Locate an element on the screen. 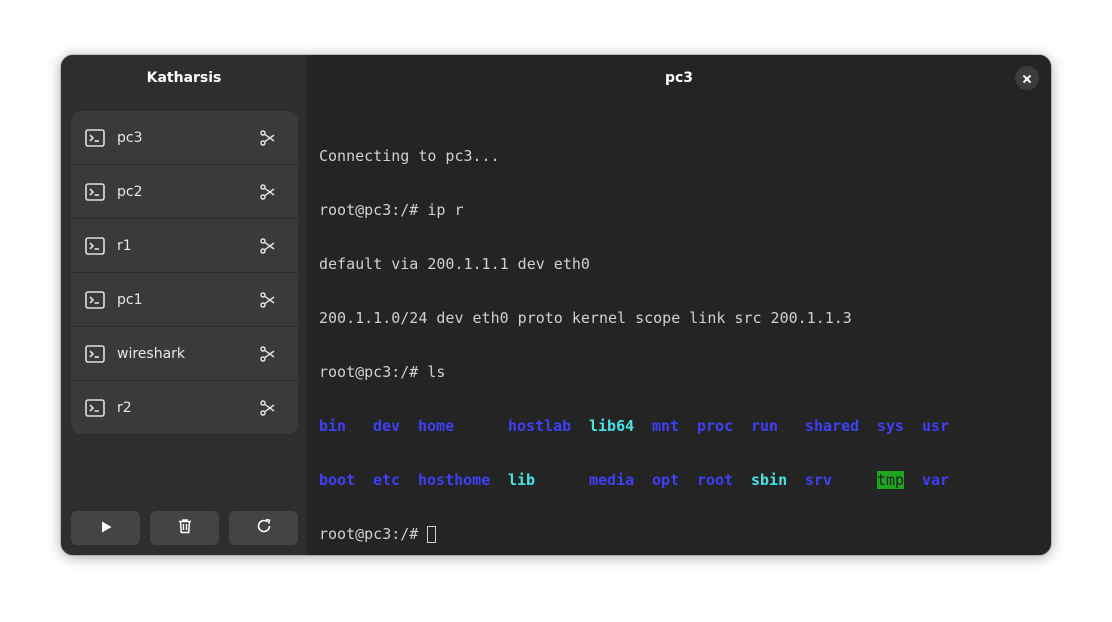  ls-entry: shared is located at coordinates (832, 426).